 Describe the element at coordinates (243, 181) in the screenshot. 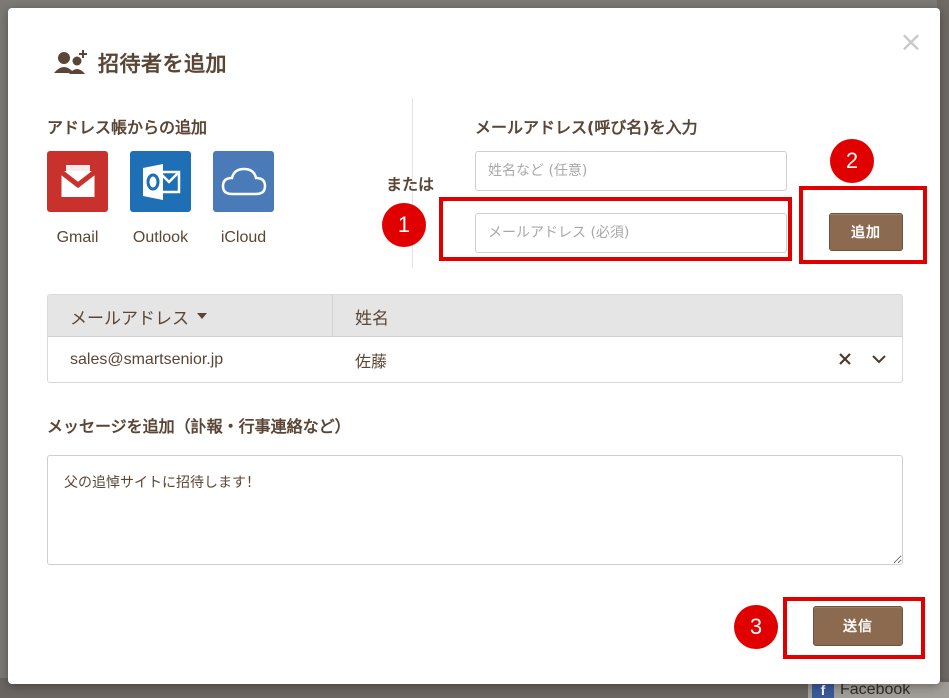

I see `icloud-icon` at that location.